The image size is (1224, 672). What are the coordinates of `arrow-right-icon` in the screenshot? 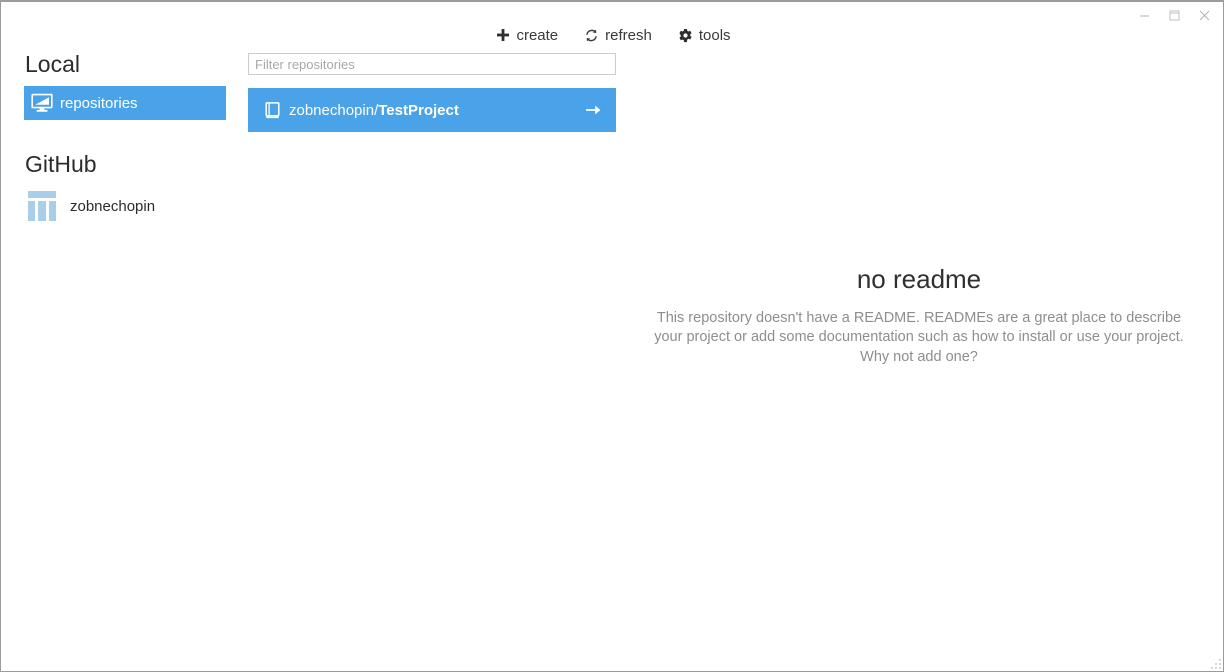 It's located at (593, 110).